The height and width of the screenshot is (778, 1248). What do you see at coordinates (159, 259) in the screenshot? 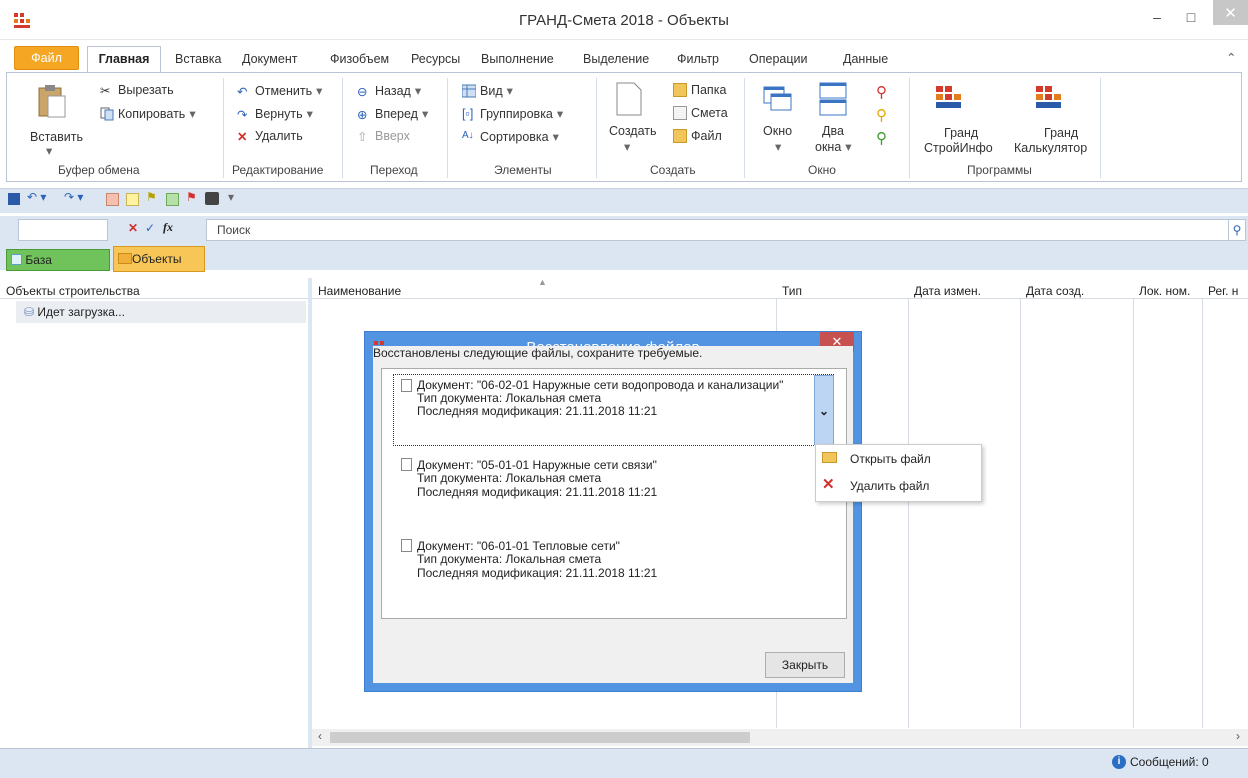
I see `tab-objects: Объекты` at bounding box center [159, 259].